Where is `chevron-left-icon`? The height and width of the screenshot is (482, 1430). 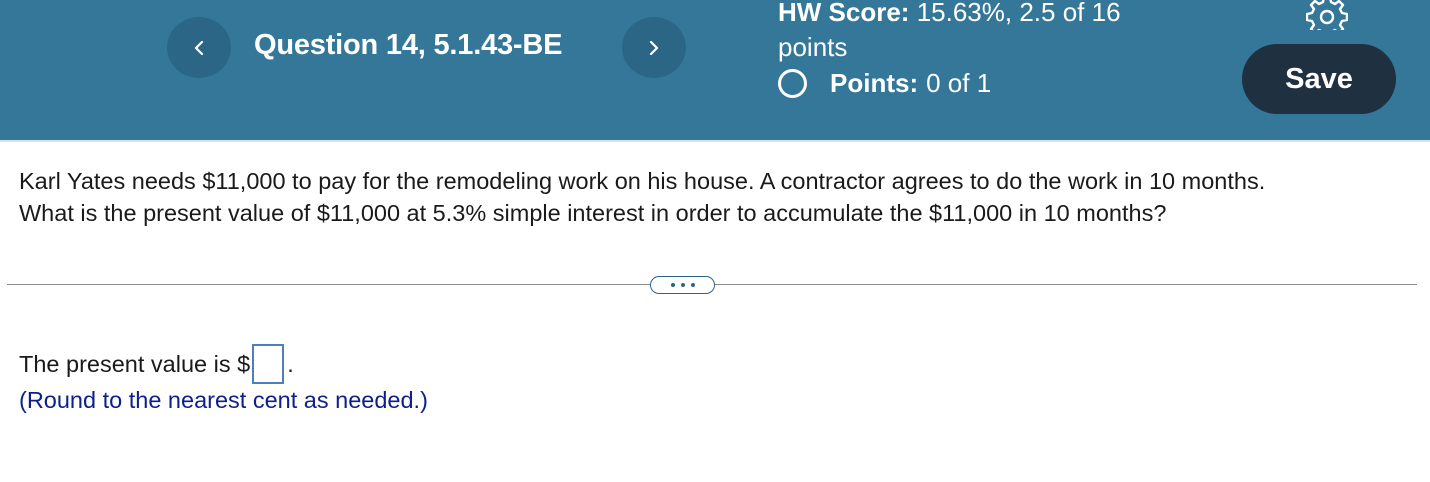 chevron-left-icon is located at coordinates (199, 47).